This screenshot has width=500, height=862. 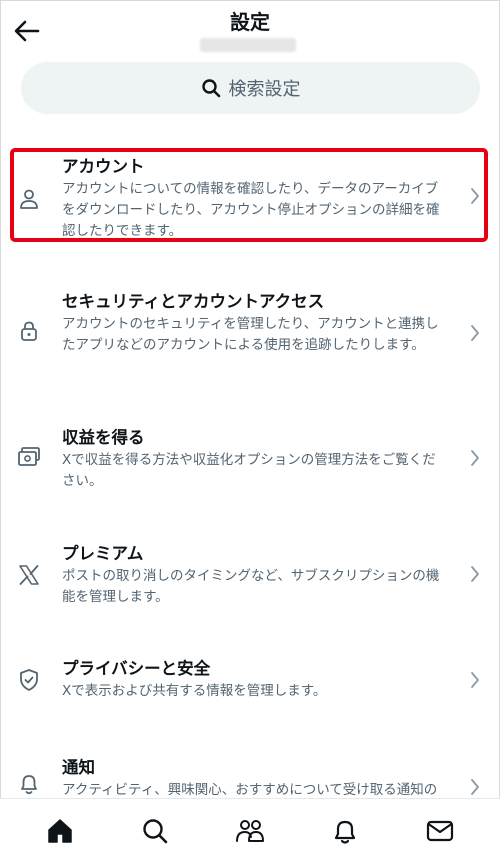 What do you see at coordinates (264, 89) in the screenshot?
I see `search-settings-label: 検索設定` at bounding box center [264, 89].